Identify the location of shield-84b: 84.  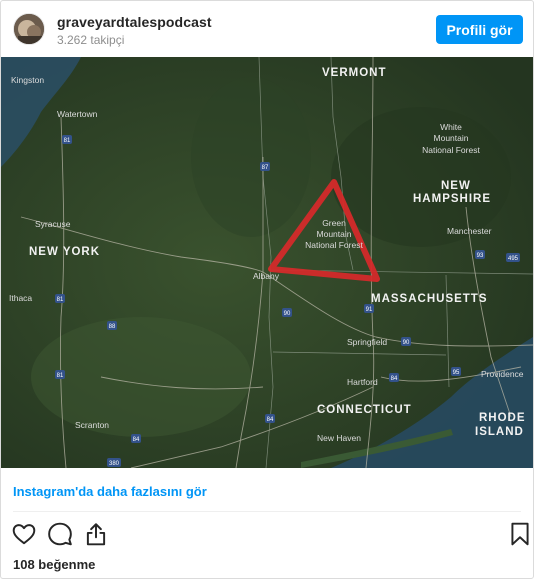
(136, 438).